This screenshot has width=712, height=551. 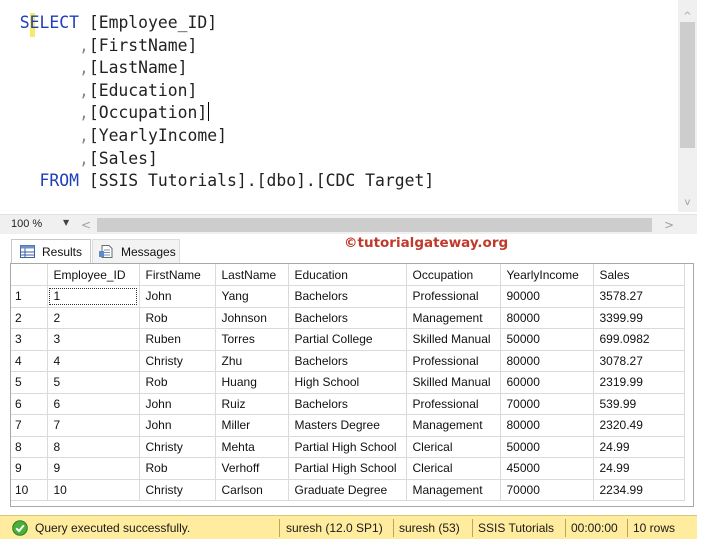 What do you see at coordinates (347, 425) in the screenshot?
I see `grid-cell: Masters Degree` at bounding box center [347, 425].